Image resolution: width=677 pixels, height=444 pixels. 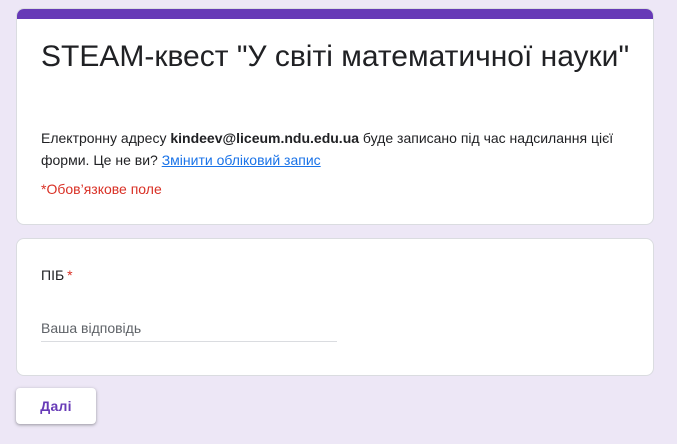 What do you see at coordinates (335, 14) in the screenshot?
I see `accent-bar` at bounding box center [335, 14].